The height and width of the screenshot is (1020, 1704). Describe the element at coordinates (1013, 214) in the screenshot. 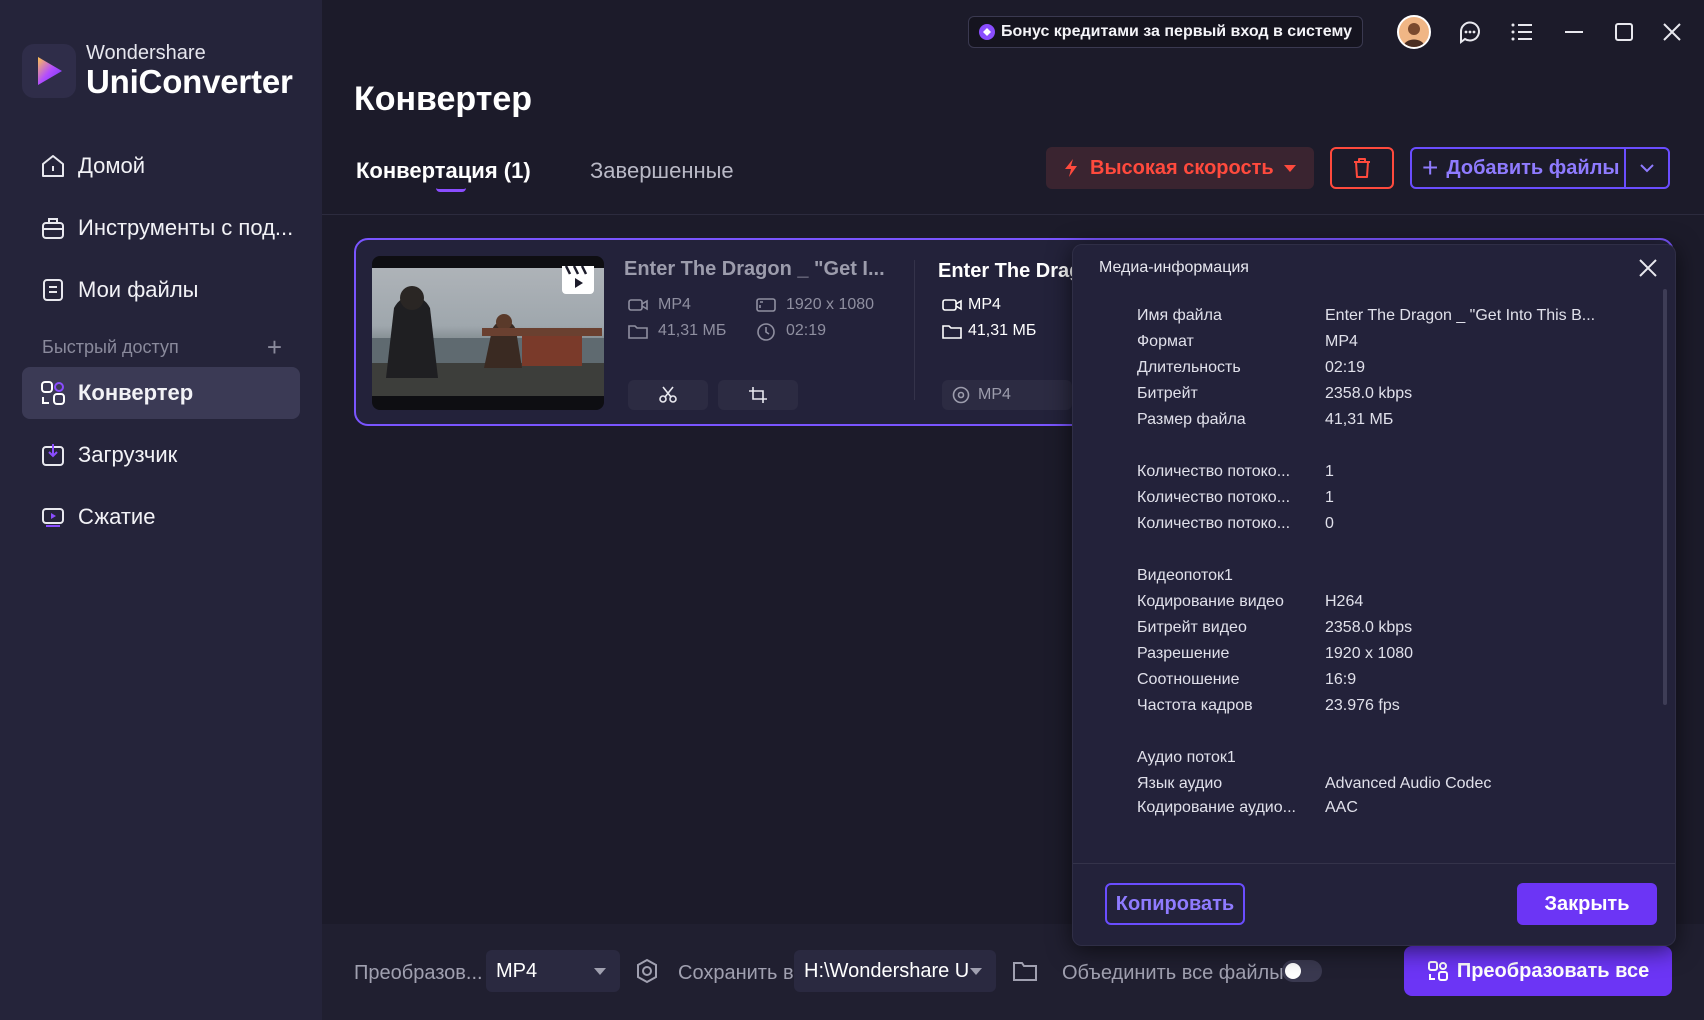

I see `header-divider` at that location.